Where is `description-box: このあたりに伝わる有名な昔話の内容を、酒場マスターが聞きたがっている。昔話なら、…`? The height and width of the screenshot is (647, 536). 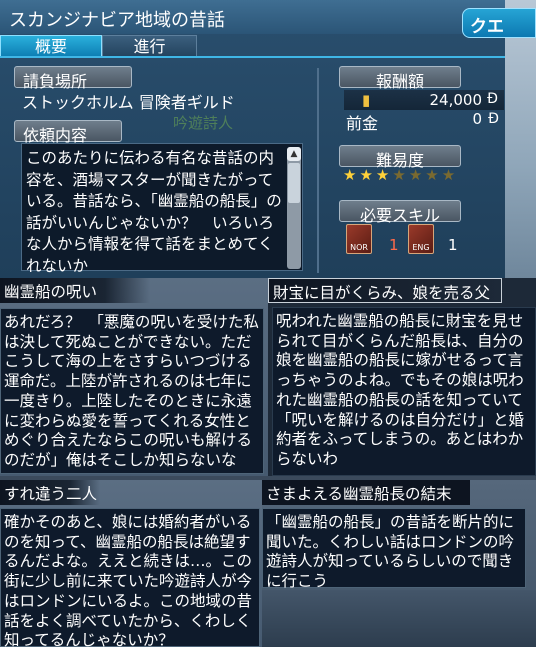
description-box: このあたりに伝わる有名な昔話の内容を、酒場マスターが聞きたがっている。昔話なら、… is located at coordinates (162, 209).